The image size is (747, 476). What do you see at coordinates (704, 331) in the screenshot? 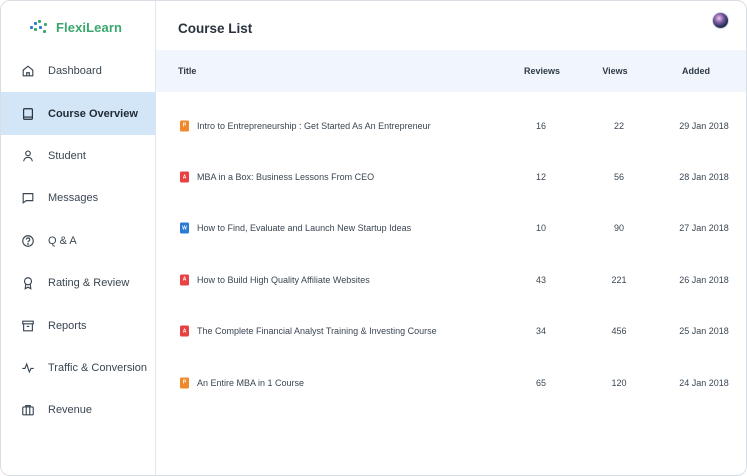
I see `course-added-date: 25 Jan 2018` at bounding box center [704, 331].